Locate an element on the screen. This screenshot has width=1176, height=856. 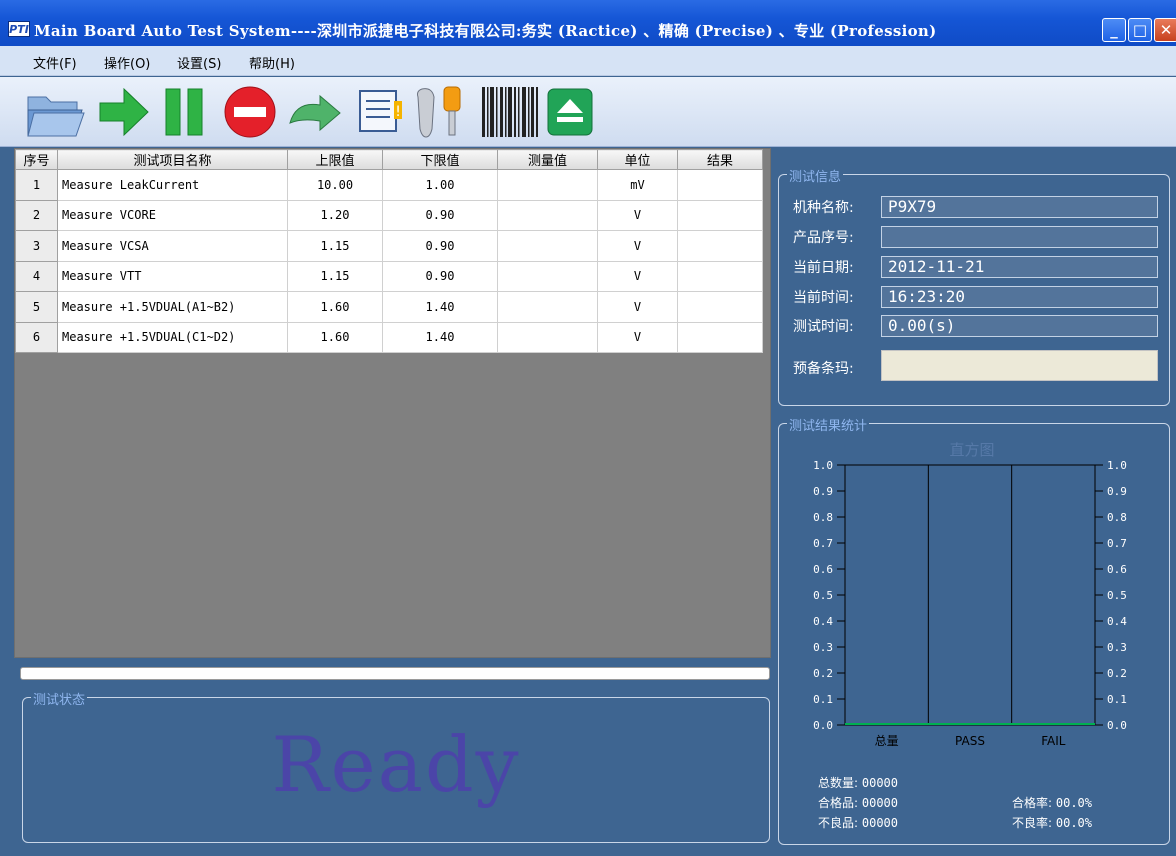
close-icon: ✕ is located at coordinates (1166, 30).